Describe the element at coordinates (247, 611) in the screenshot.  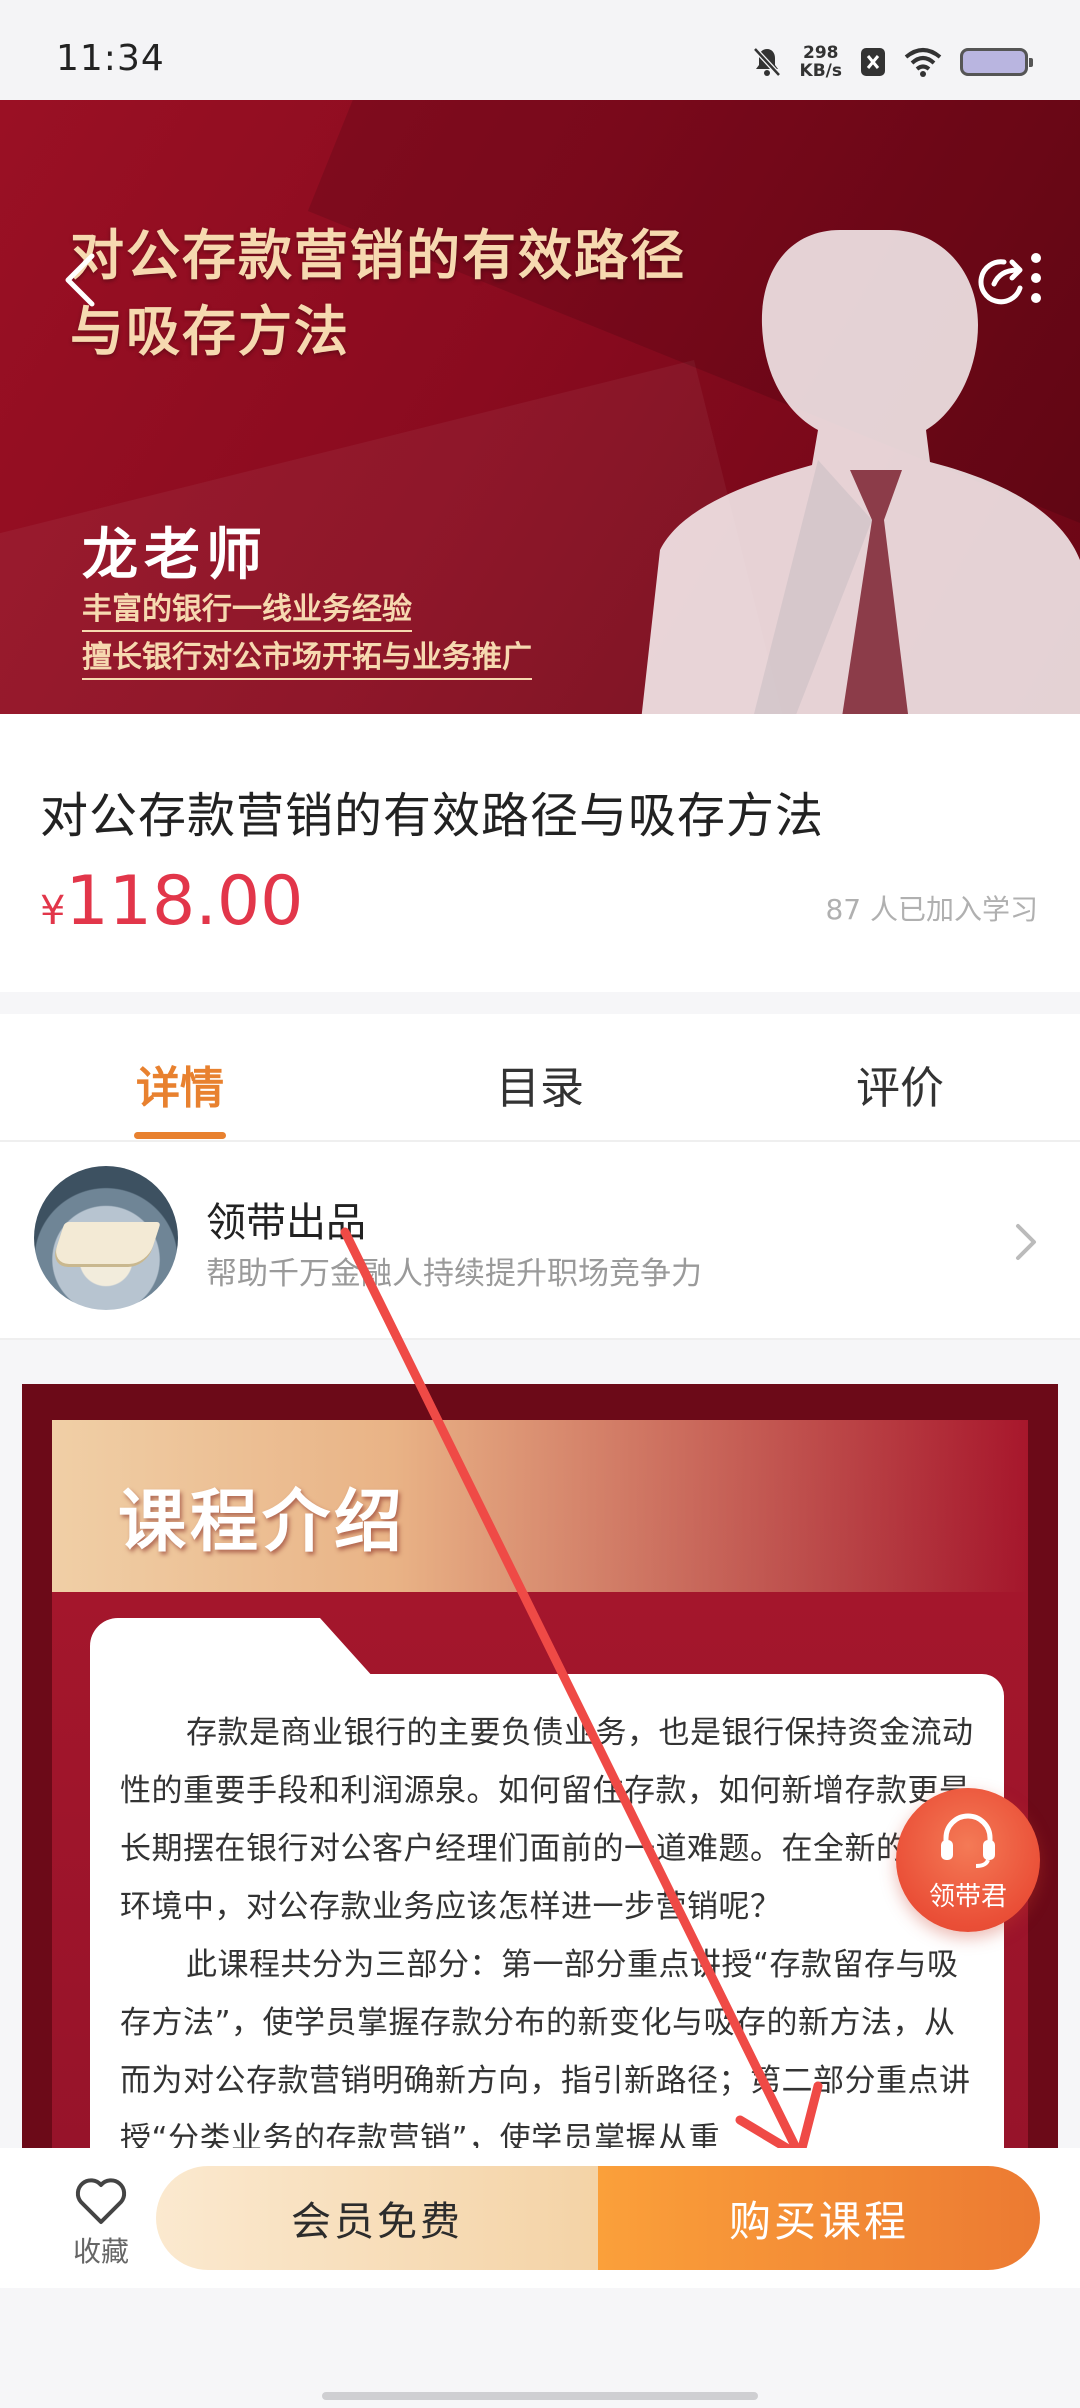
I see `teacher-feature: 丰富的银行一线业务经验` at that location.